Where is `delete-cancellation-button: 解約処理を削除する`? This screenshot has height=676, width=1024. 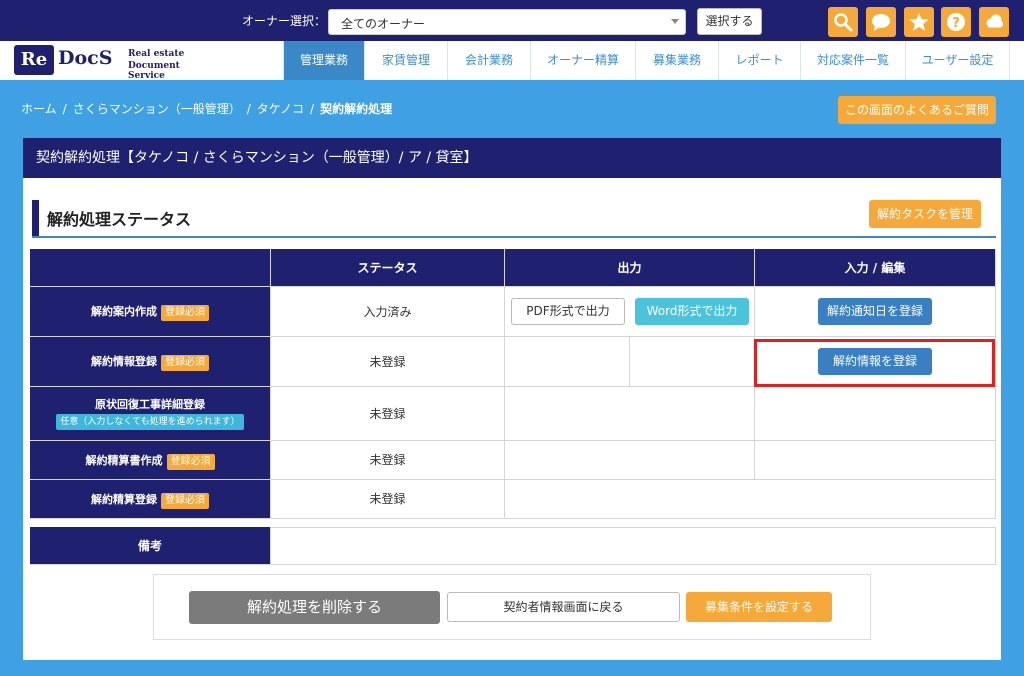 delete-cancellation-button: 解約処理を削除する is located at coordinates (314, 607).